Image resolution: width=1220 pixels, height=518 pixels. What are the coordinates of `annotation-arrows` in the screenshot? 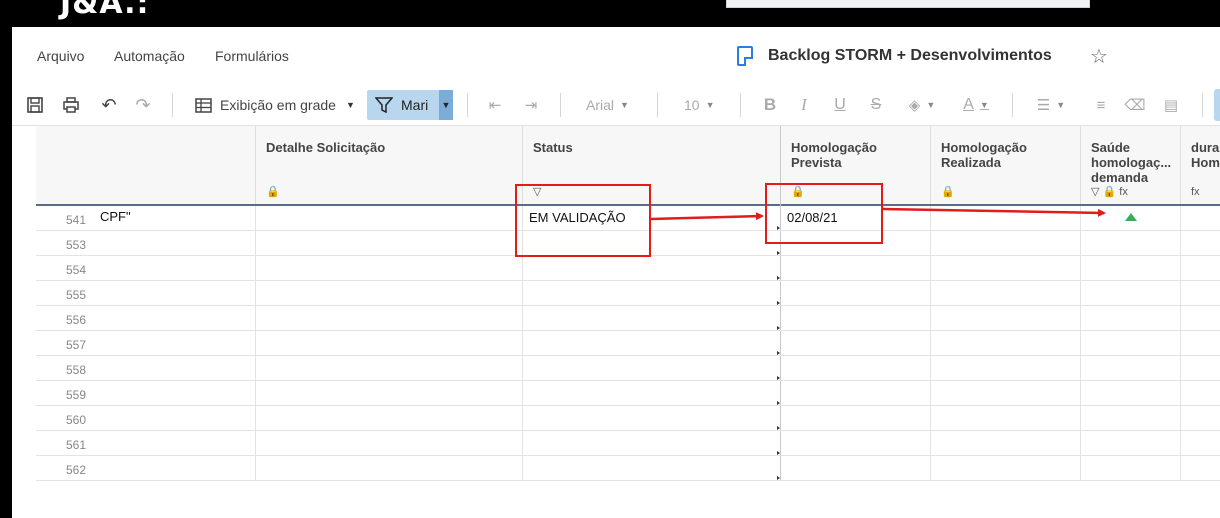 It's located at (878, 214).